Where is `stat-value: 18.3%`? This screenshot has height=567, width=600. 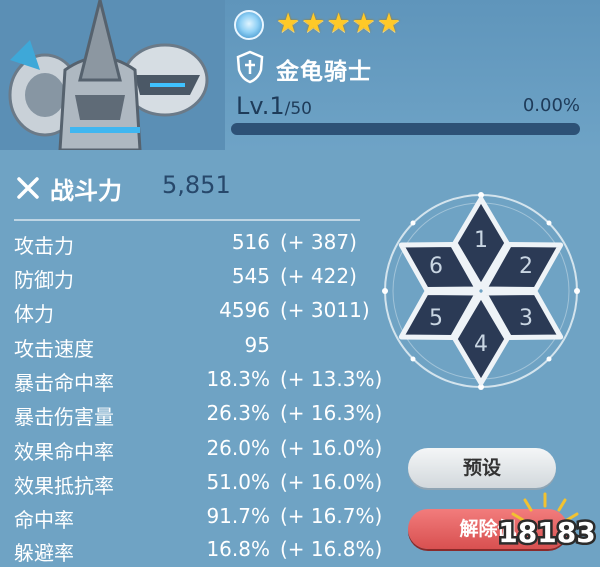 stat-value: 18.3% is located at coordinates (238, 379).